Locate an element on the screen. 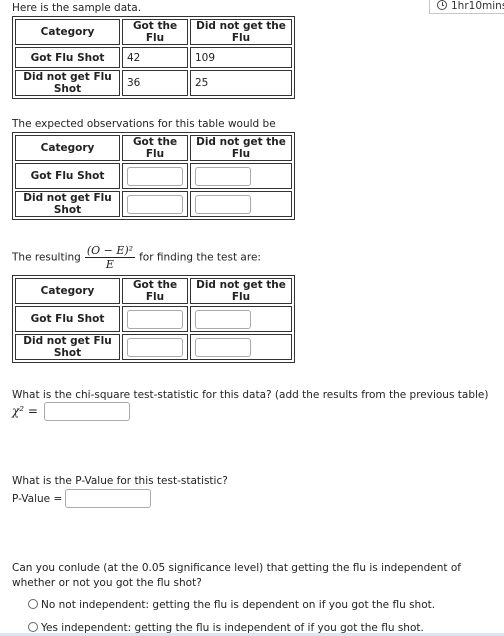 Image resolution: width=504 pixels, height=636 pixels. cell-got-flu: 42 is located at coordinates (155, 57).